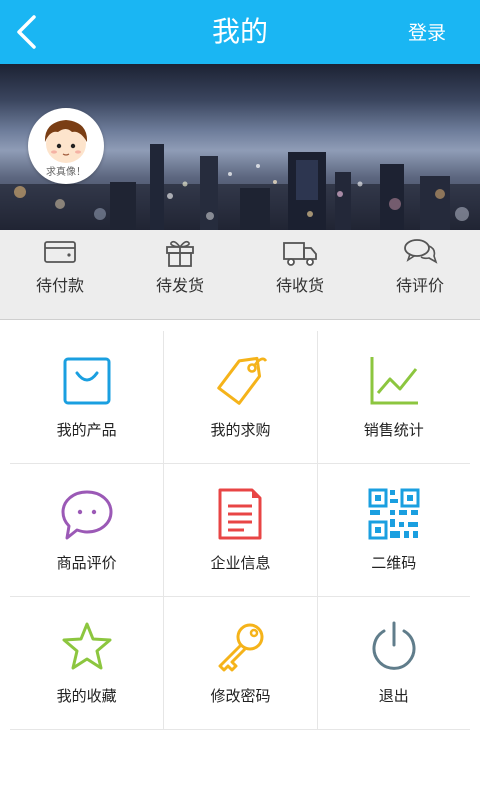  I want to click on menu-label: 企业信息, so click(240, 563).